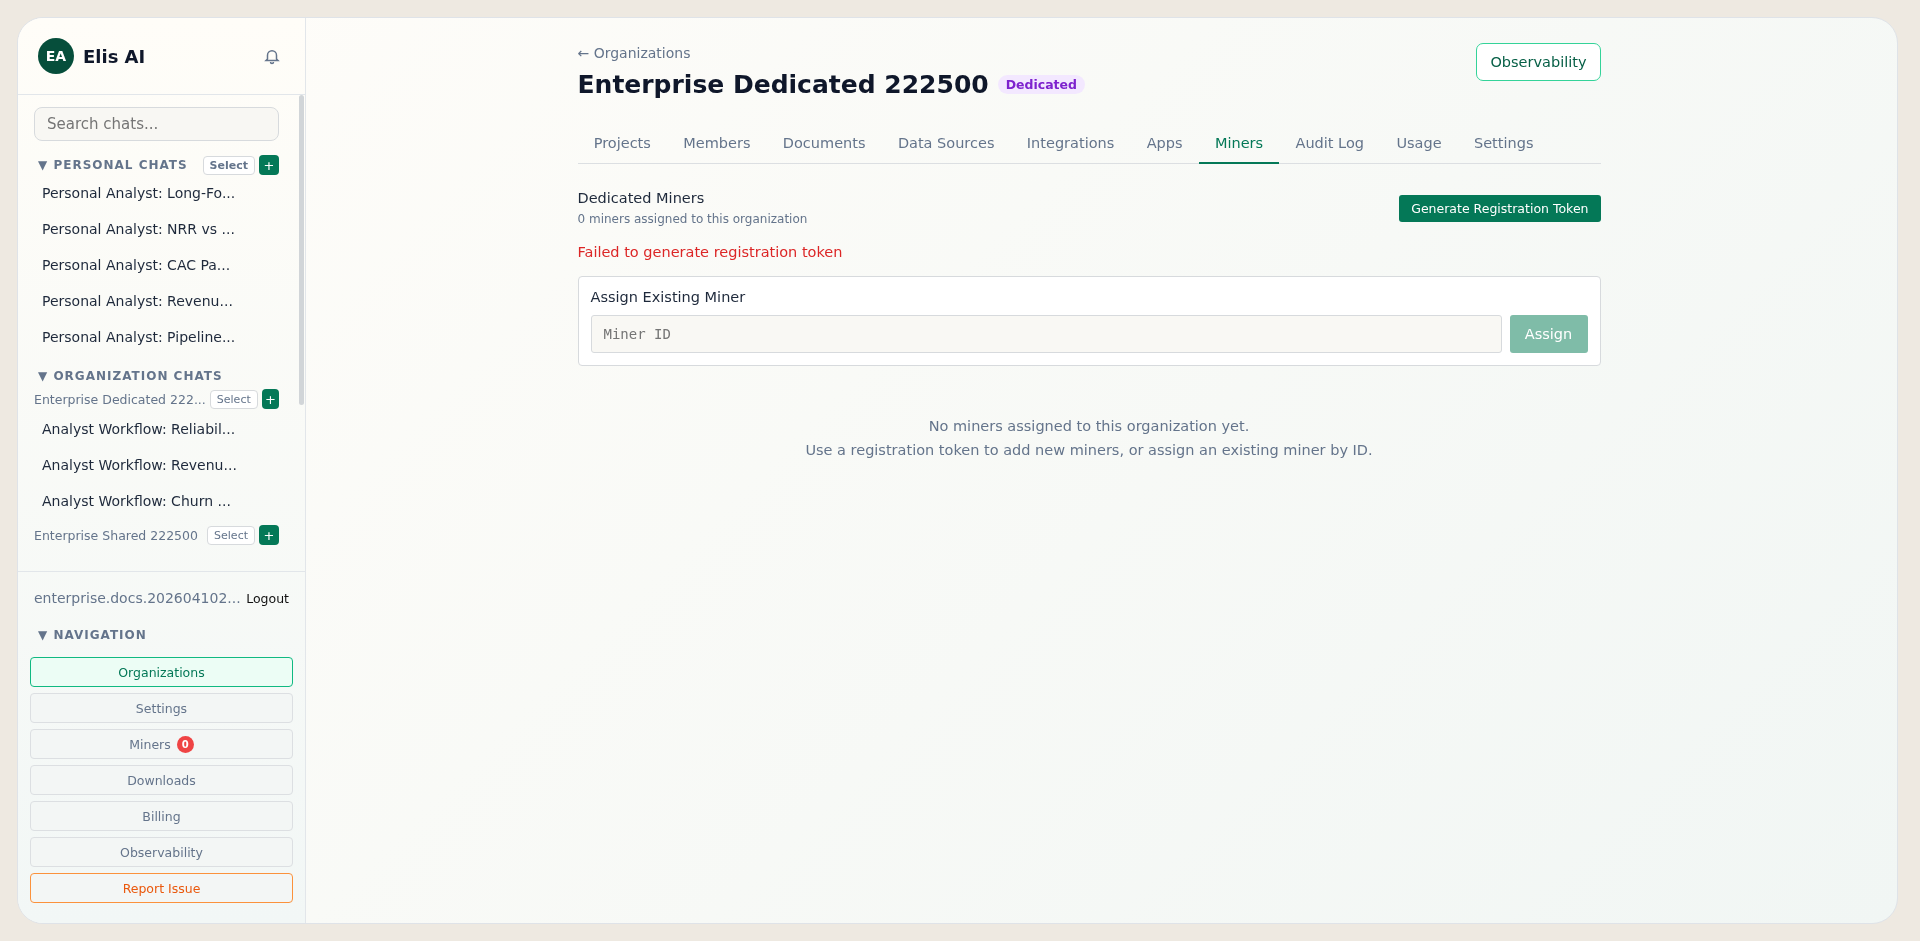 Image resolution: width=1920 pixels, height=941 pixels. What do you see at coordinates (118, 165) in the screenshot?
I see `section-header: ▼ PERSONAL CHATS` at bounding box center [118, 165].